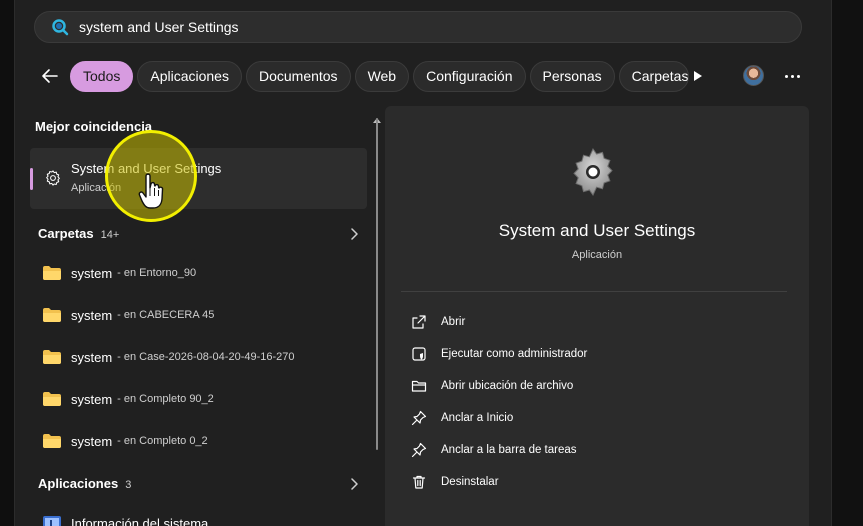 Image resolution: width=863 pixels, height=526 pixels. Describe the element at coordinates (60, 27) in the screenshot. I see `search-icon` at that location.